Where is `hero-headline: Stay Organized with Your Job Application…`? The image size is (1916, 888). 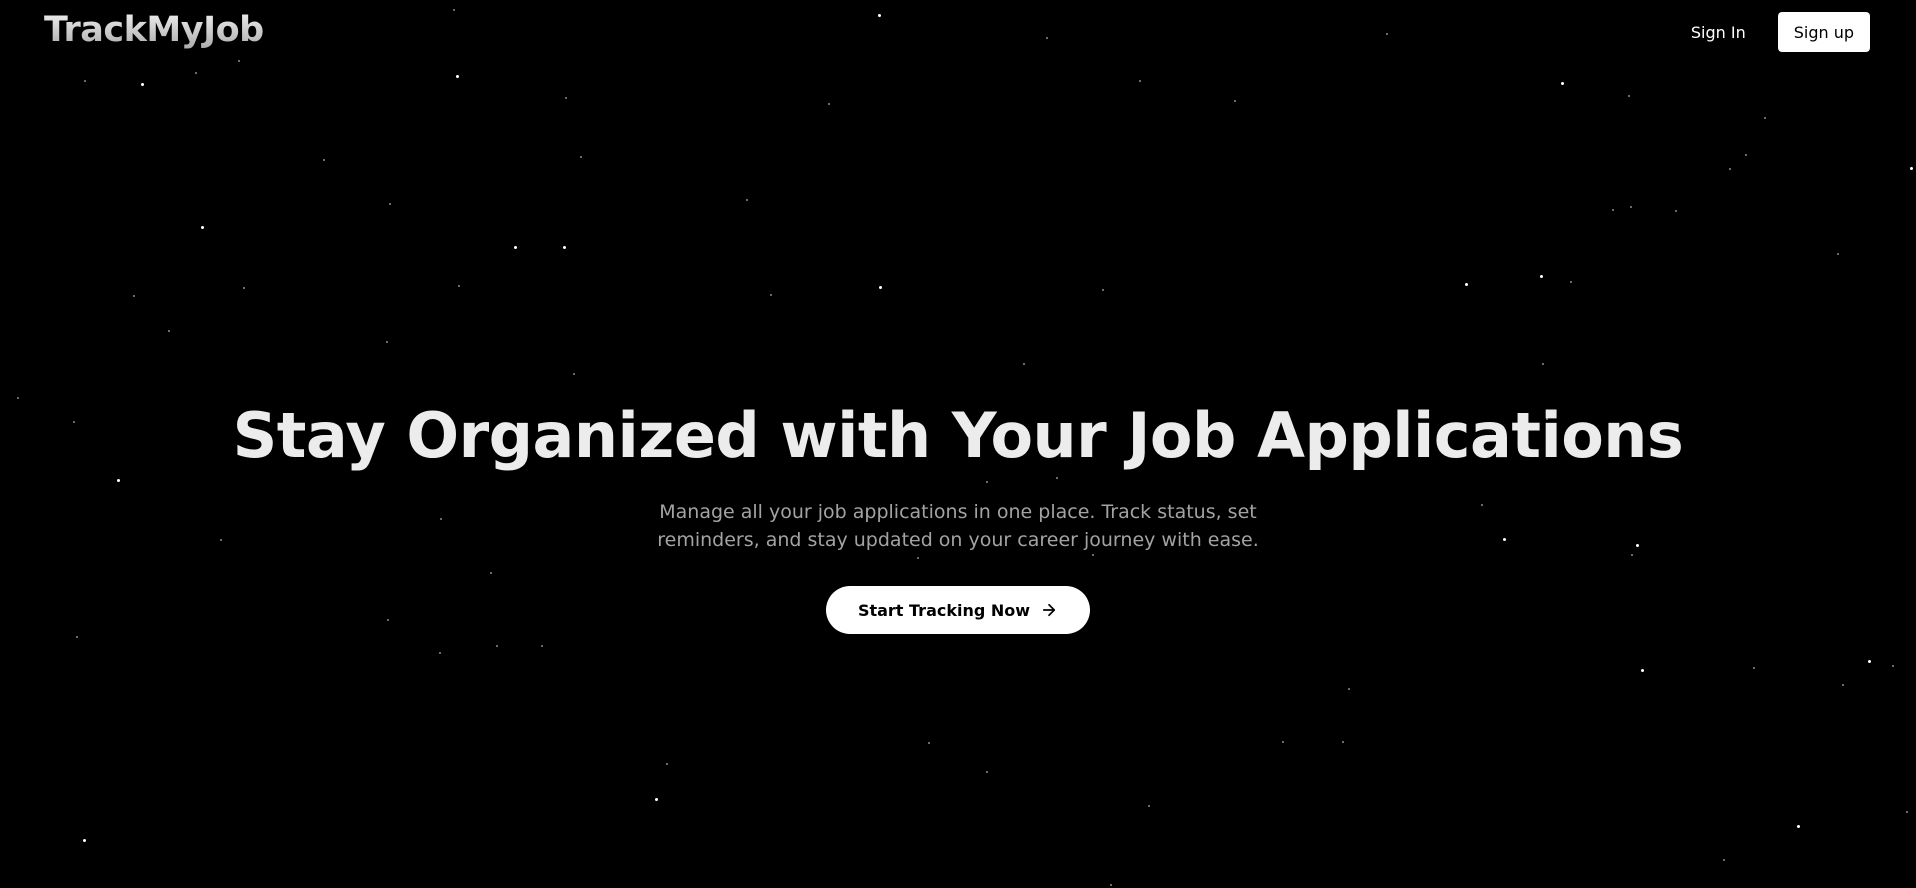 hero-headline: Stay Organized with Your Job Application… is located at coordinates (958, 435).